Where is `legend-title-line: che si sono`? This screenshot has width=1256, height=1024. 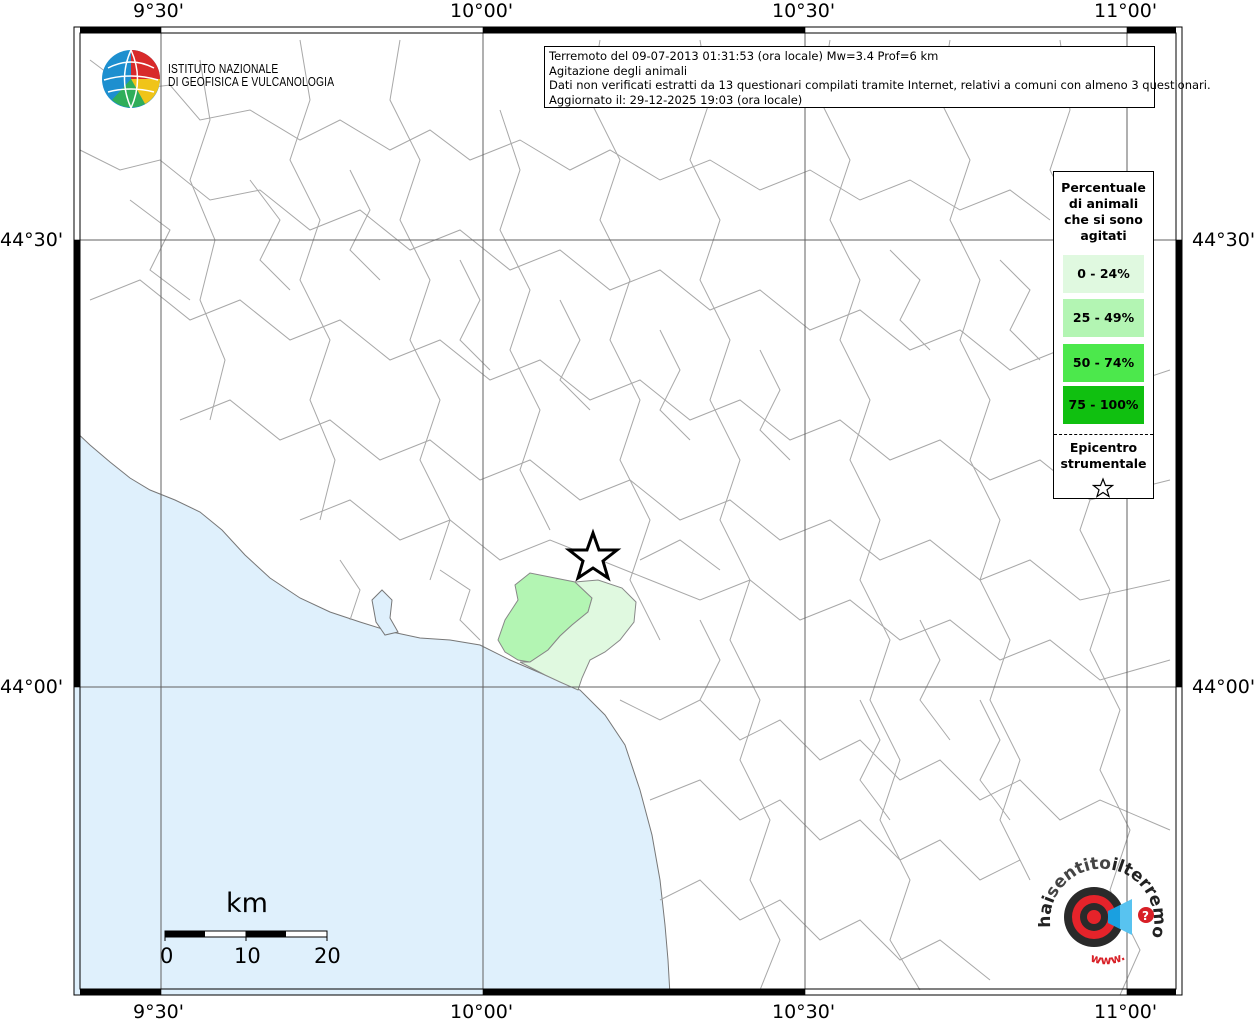
legend-title-line: che si sono is located at coordinates (1103, 219).